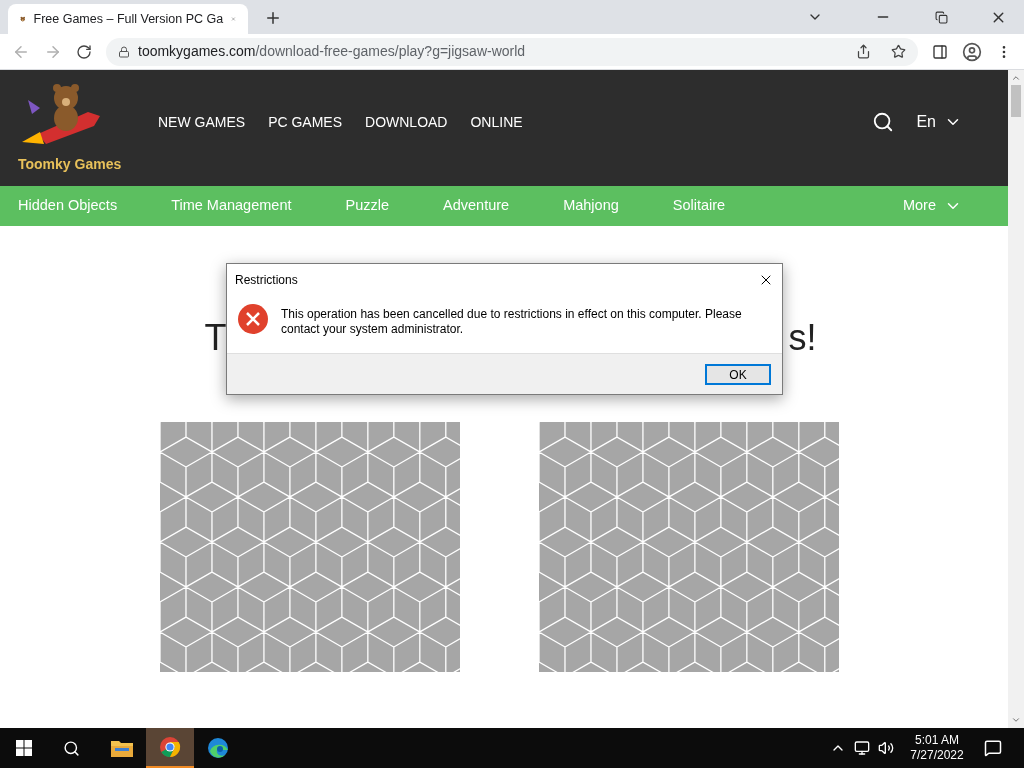  Describe the element at coordinates (84, 51) in the screenshot. I see `reload-icon` at that location.